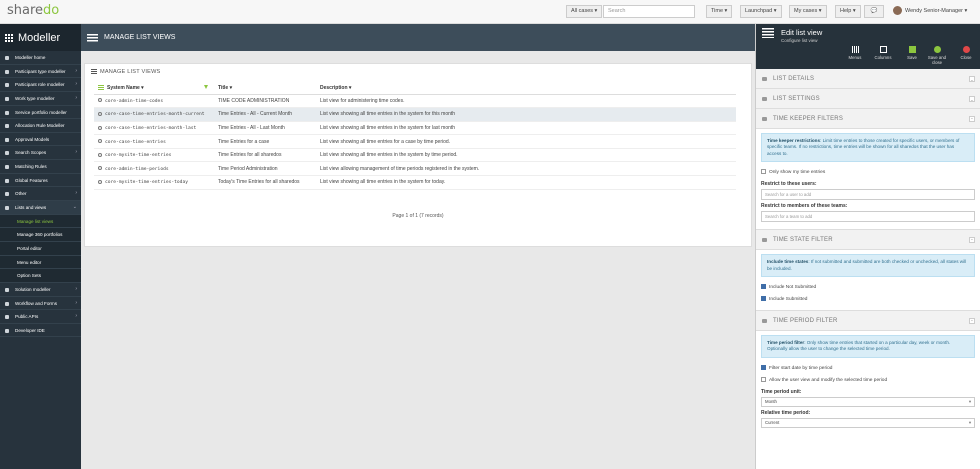 The height and width of the screenshot is (469, 980). Describe the element at coordinates (868, 300) in the screenshot. I see `include-submitted-checkbox: Include Submitted` at that location.